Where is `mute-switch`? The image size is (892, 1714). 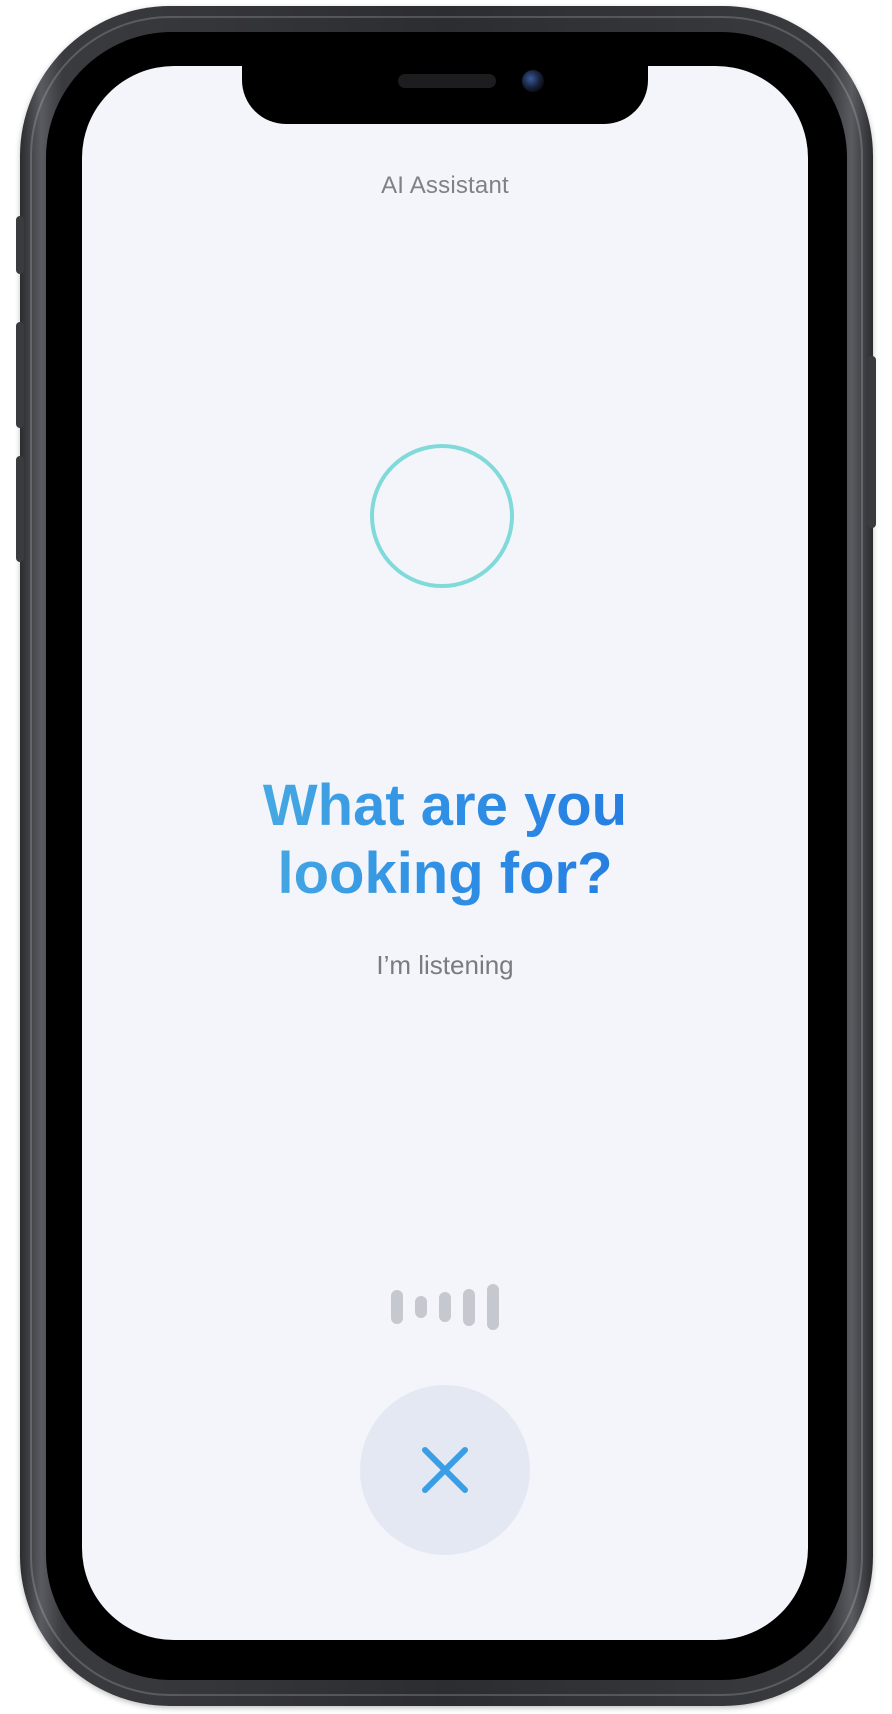 mute-switch is located at coordinates (20, 245).